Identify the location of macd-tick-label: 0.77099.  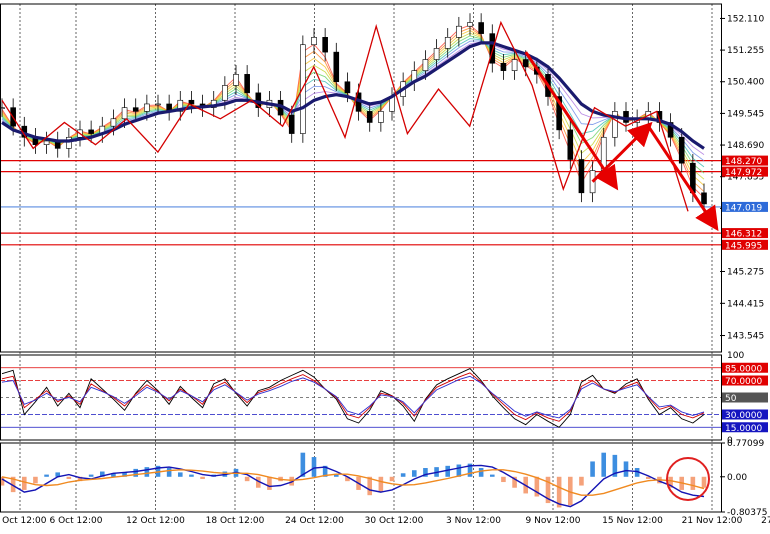
(745, 444).